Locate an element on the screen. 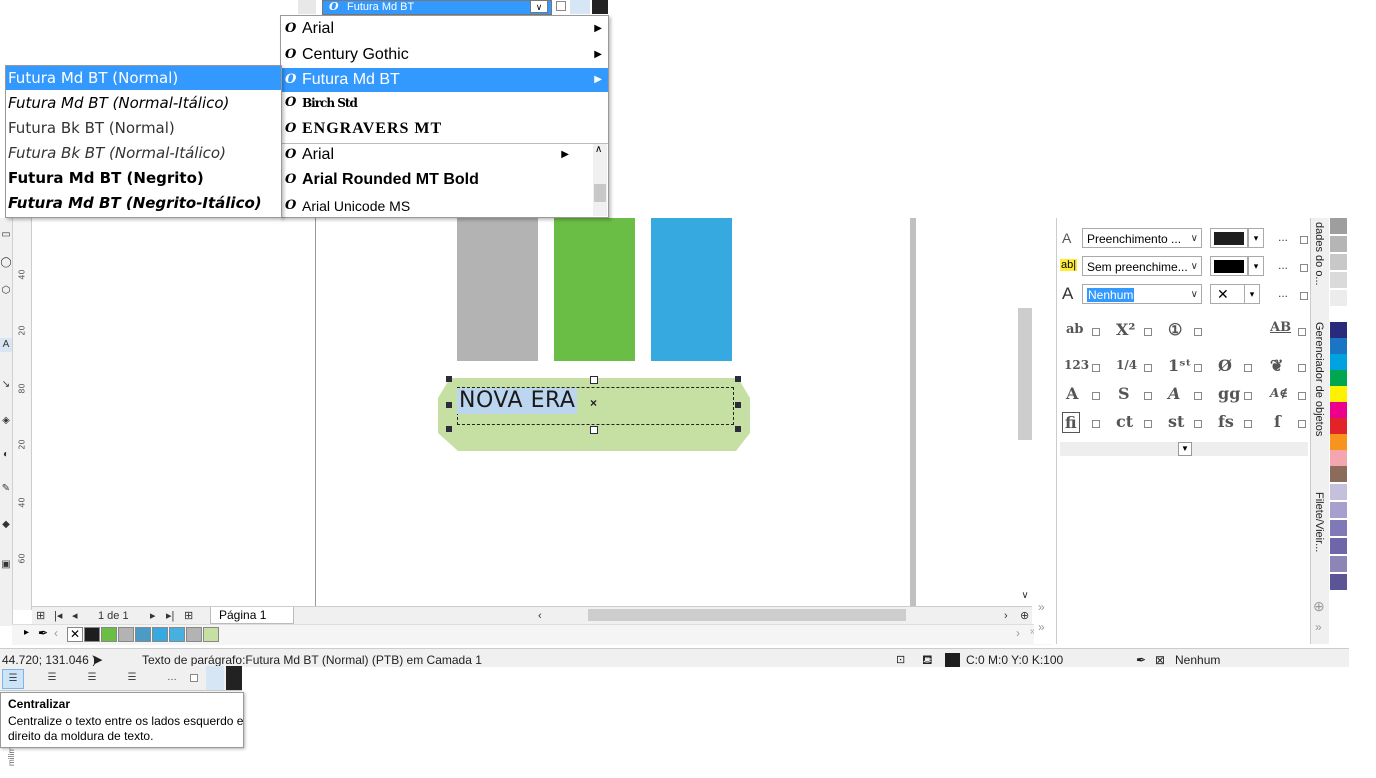 Image resolution: width=1376 pixels, height=778 pixels. slashed-zero-icon: Ø is located at coordinates (1225, 365).